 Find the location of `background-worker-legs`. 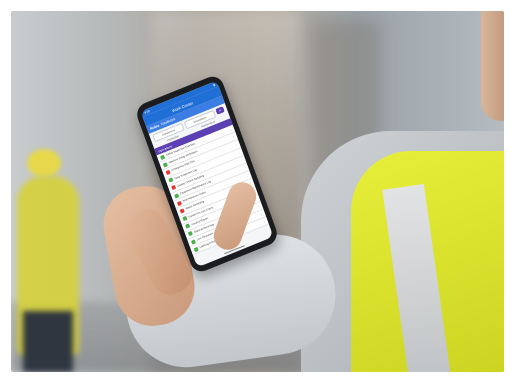

background-worker-legs is located at coordinates (48, 341).